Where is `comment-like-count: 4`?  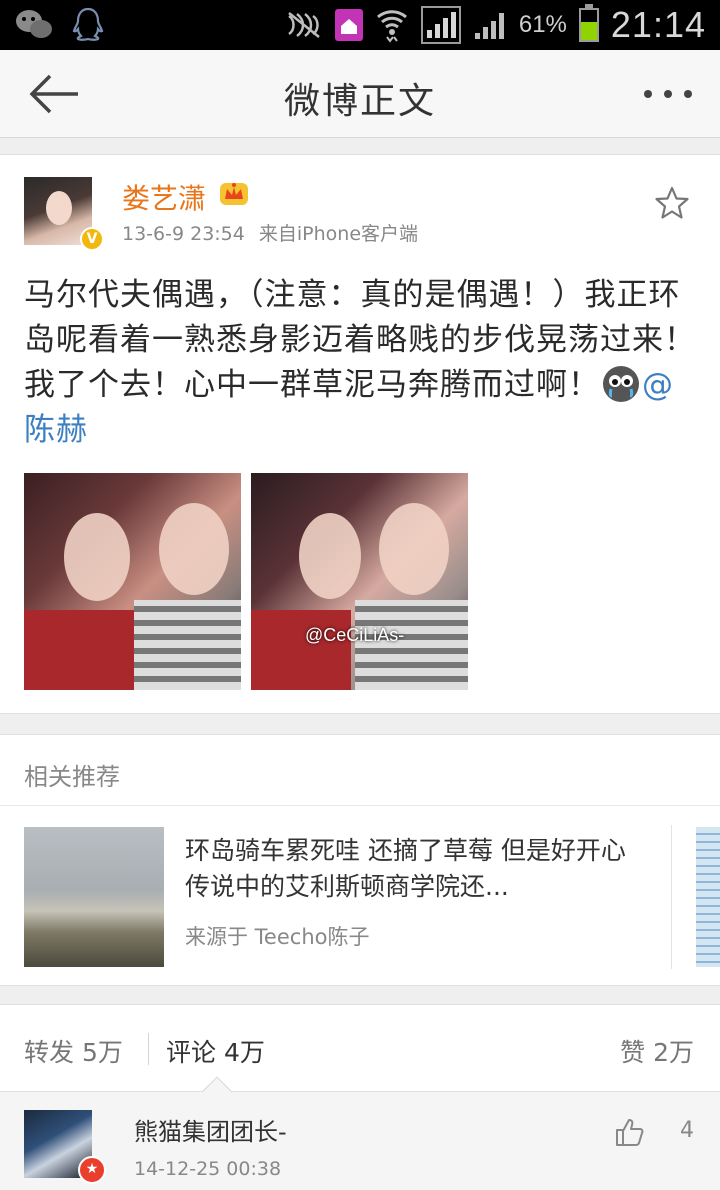 comment-like-count: 4 is located at coordinates (687, 1130).